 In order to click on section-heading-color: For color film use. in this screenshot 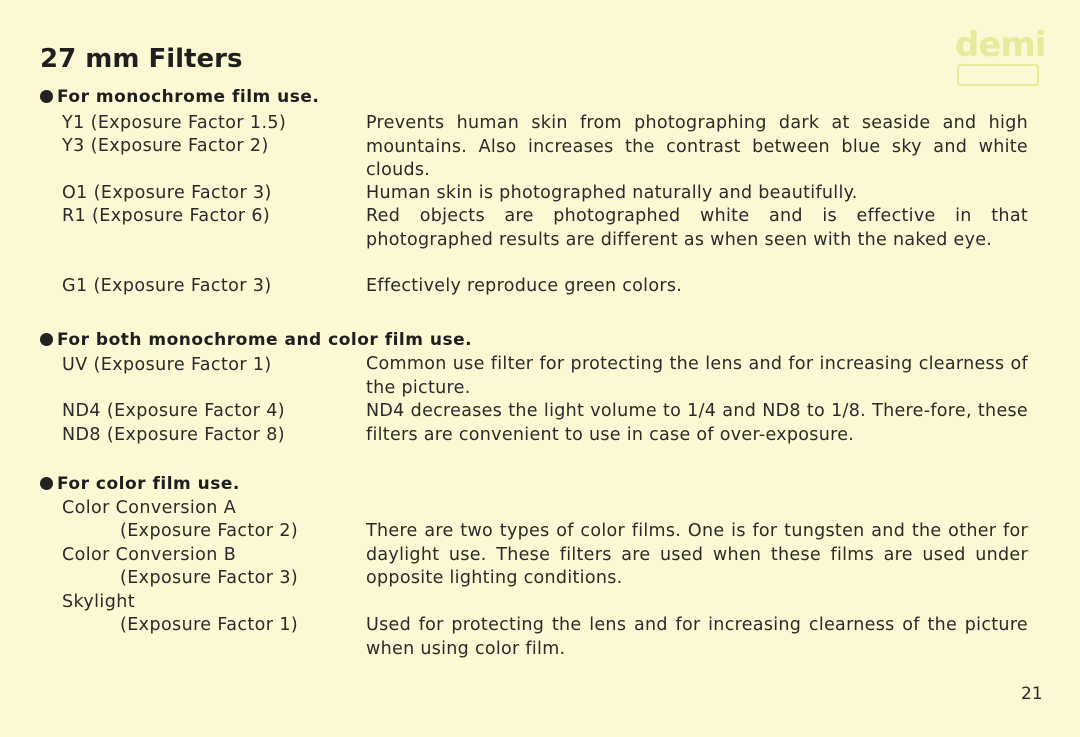, I will do `click(140, 484)`.